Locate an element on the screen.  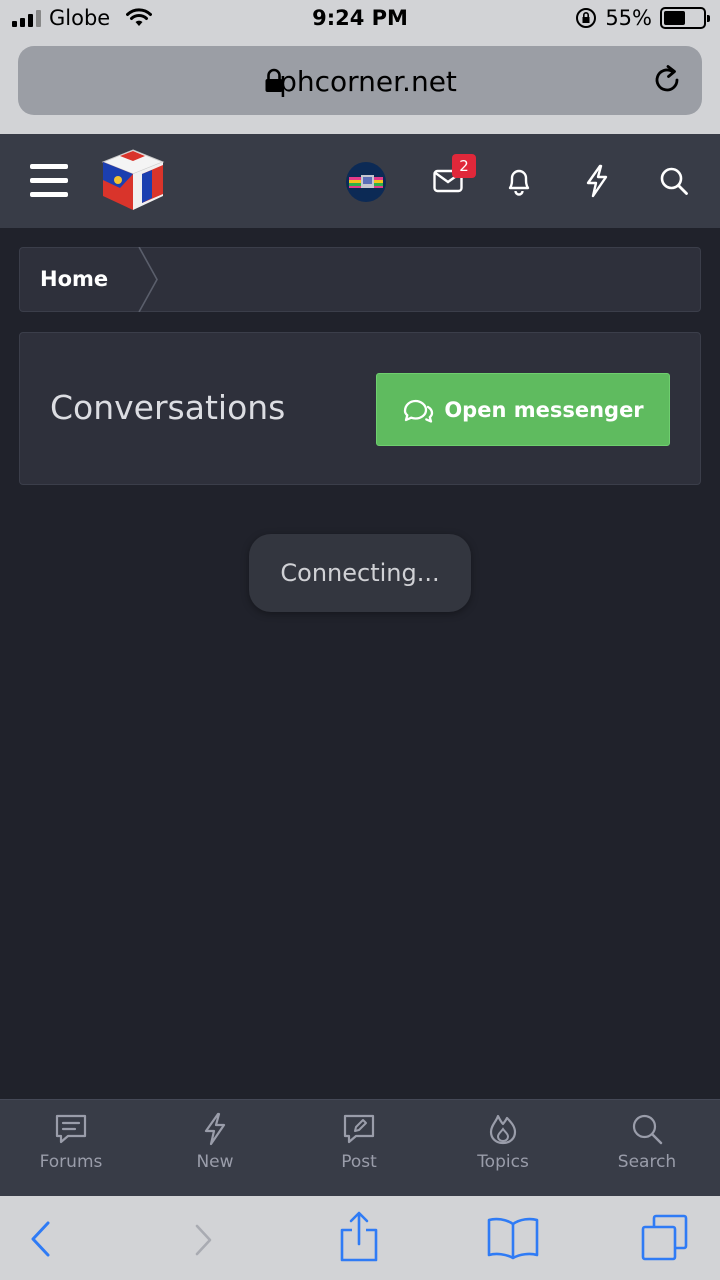
battery-icon is located at coordinates (685, 18).